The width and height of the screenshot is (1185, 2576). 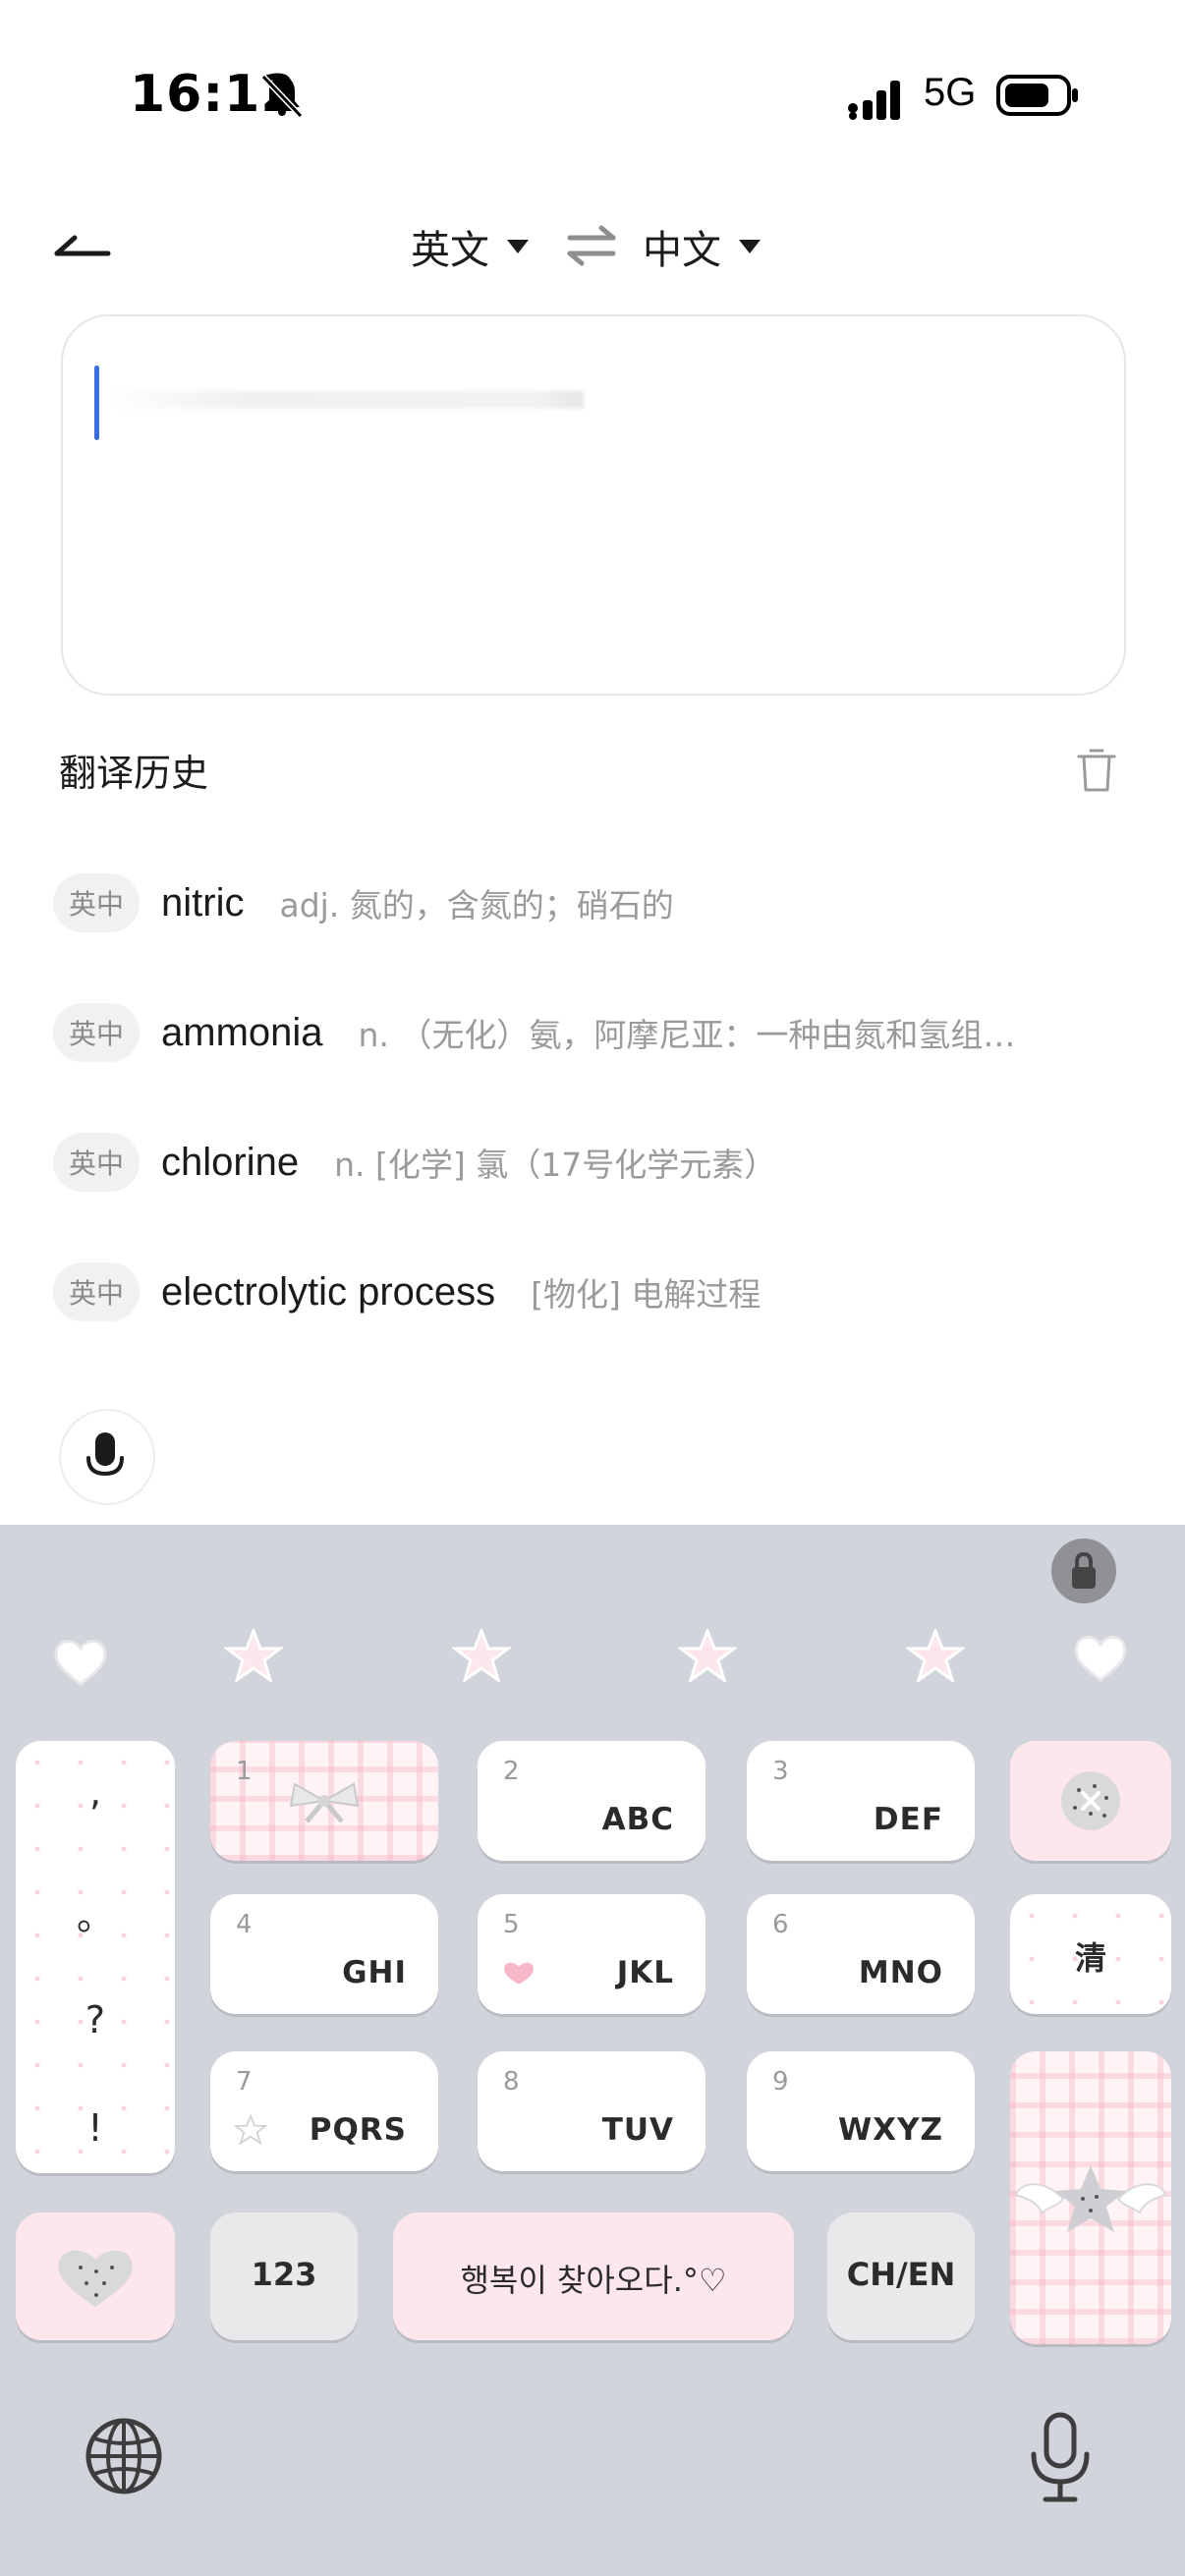 I want to click on heart-dotted-icon, so click(x=96, y=2278).